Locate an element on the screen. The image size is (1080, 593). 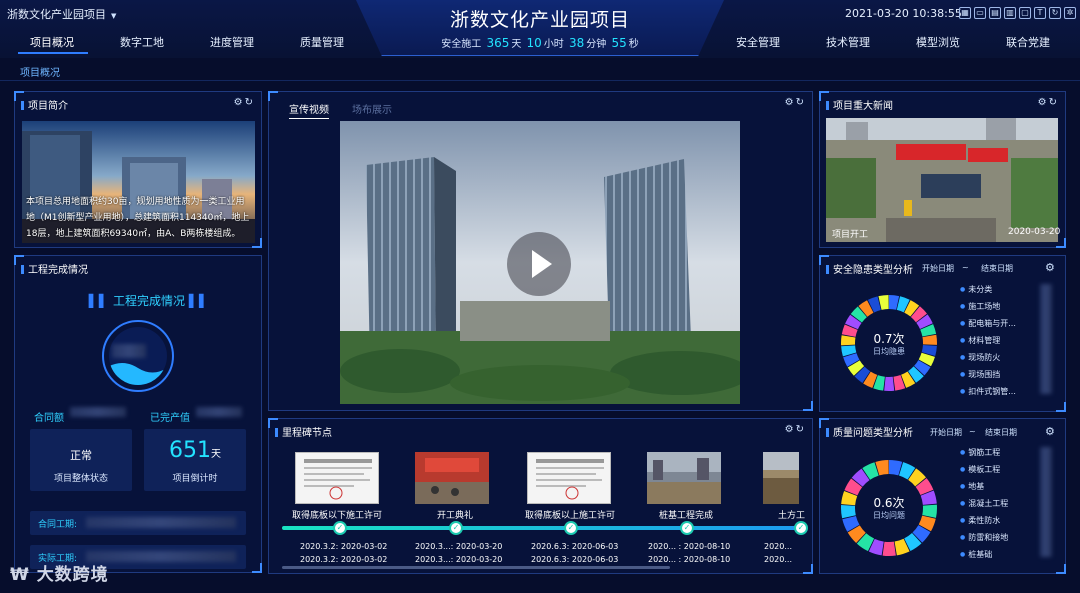
play-icon is located at coordinates (539, 264).